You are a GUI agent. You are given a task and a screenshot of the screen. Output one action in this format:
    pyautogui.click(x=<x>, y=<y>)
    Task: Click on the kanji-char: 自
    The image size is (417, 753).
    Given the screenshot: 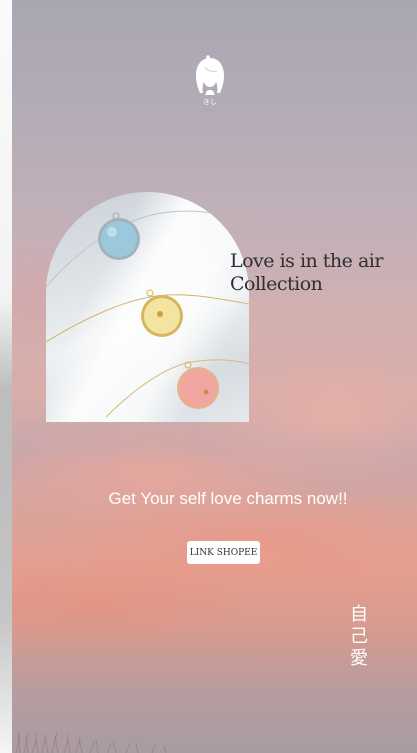 What is the action you would take?
    pyautogui.click(x=359, y=614)
    